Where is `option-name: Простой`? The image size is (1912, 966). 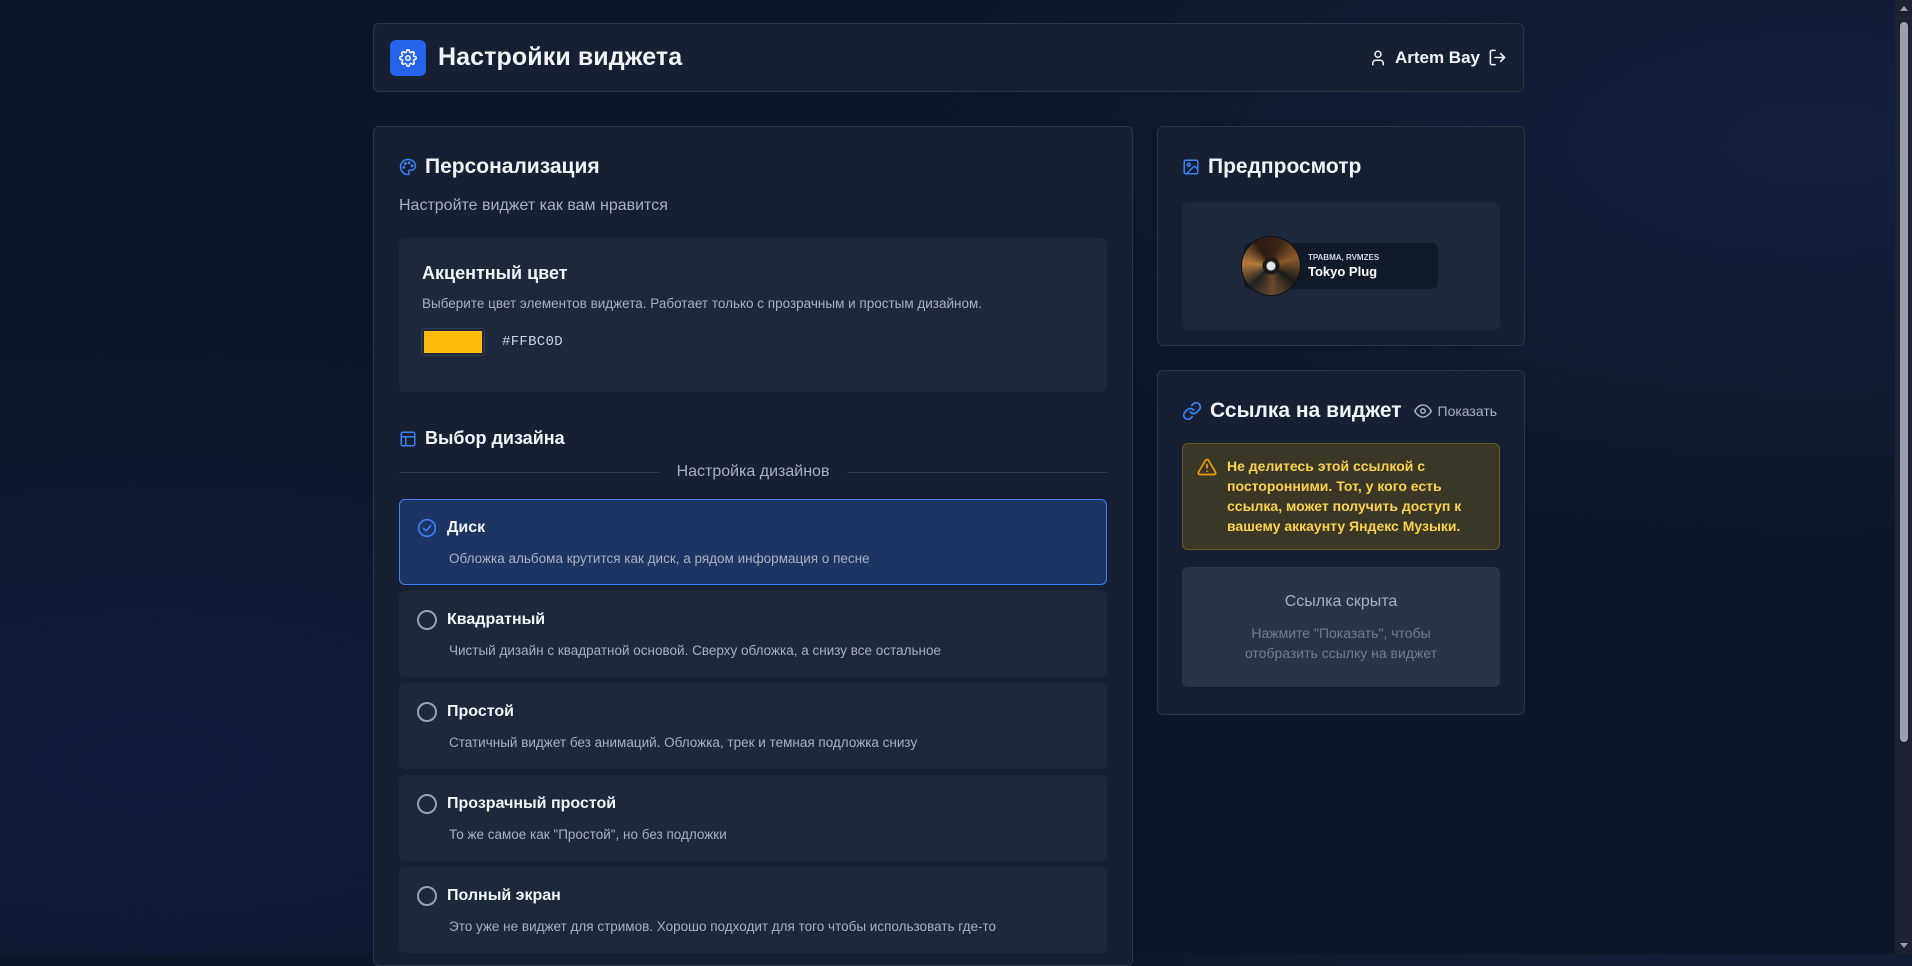 option-name: Простой is located at coordinates (480, 711).